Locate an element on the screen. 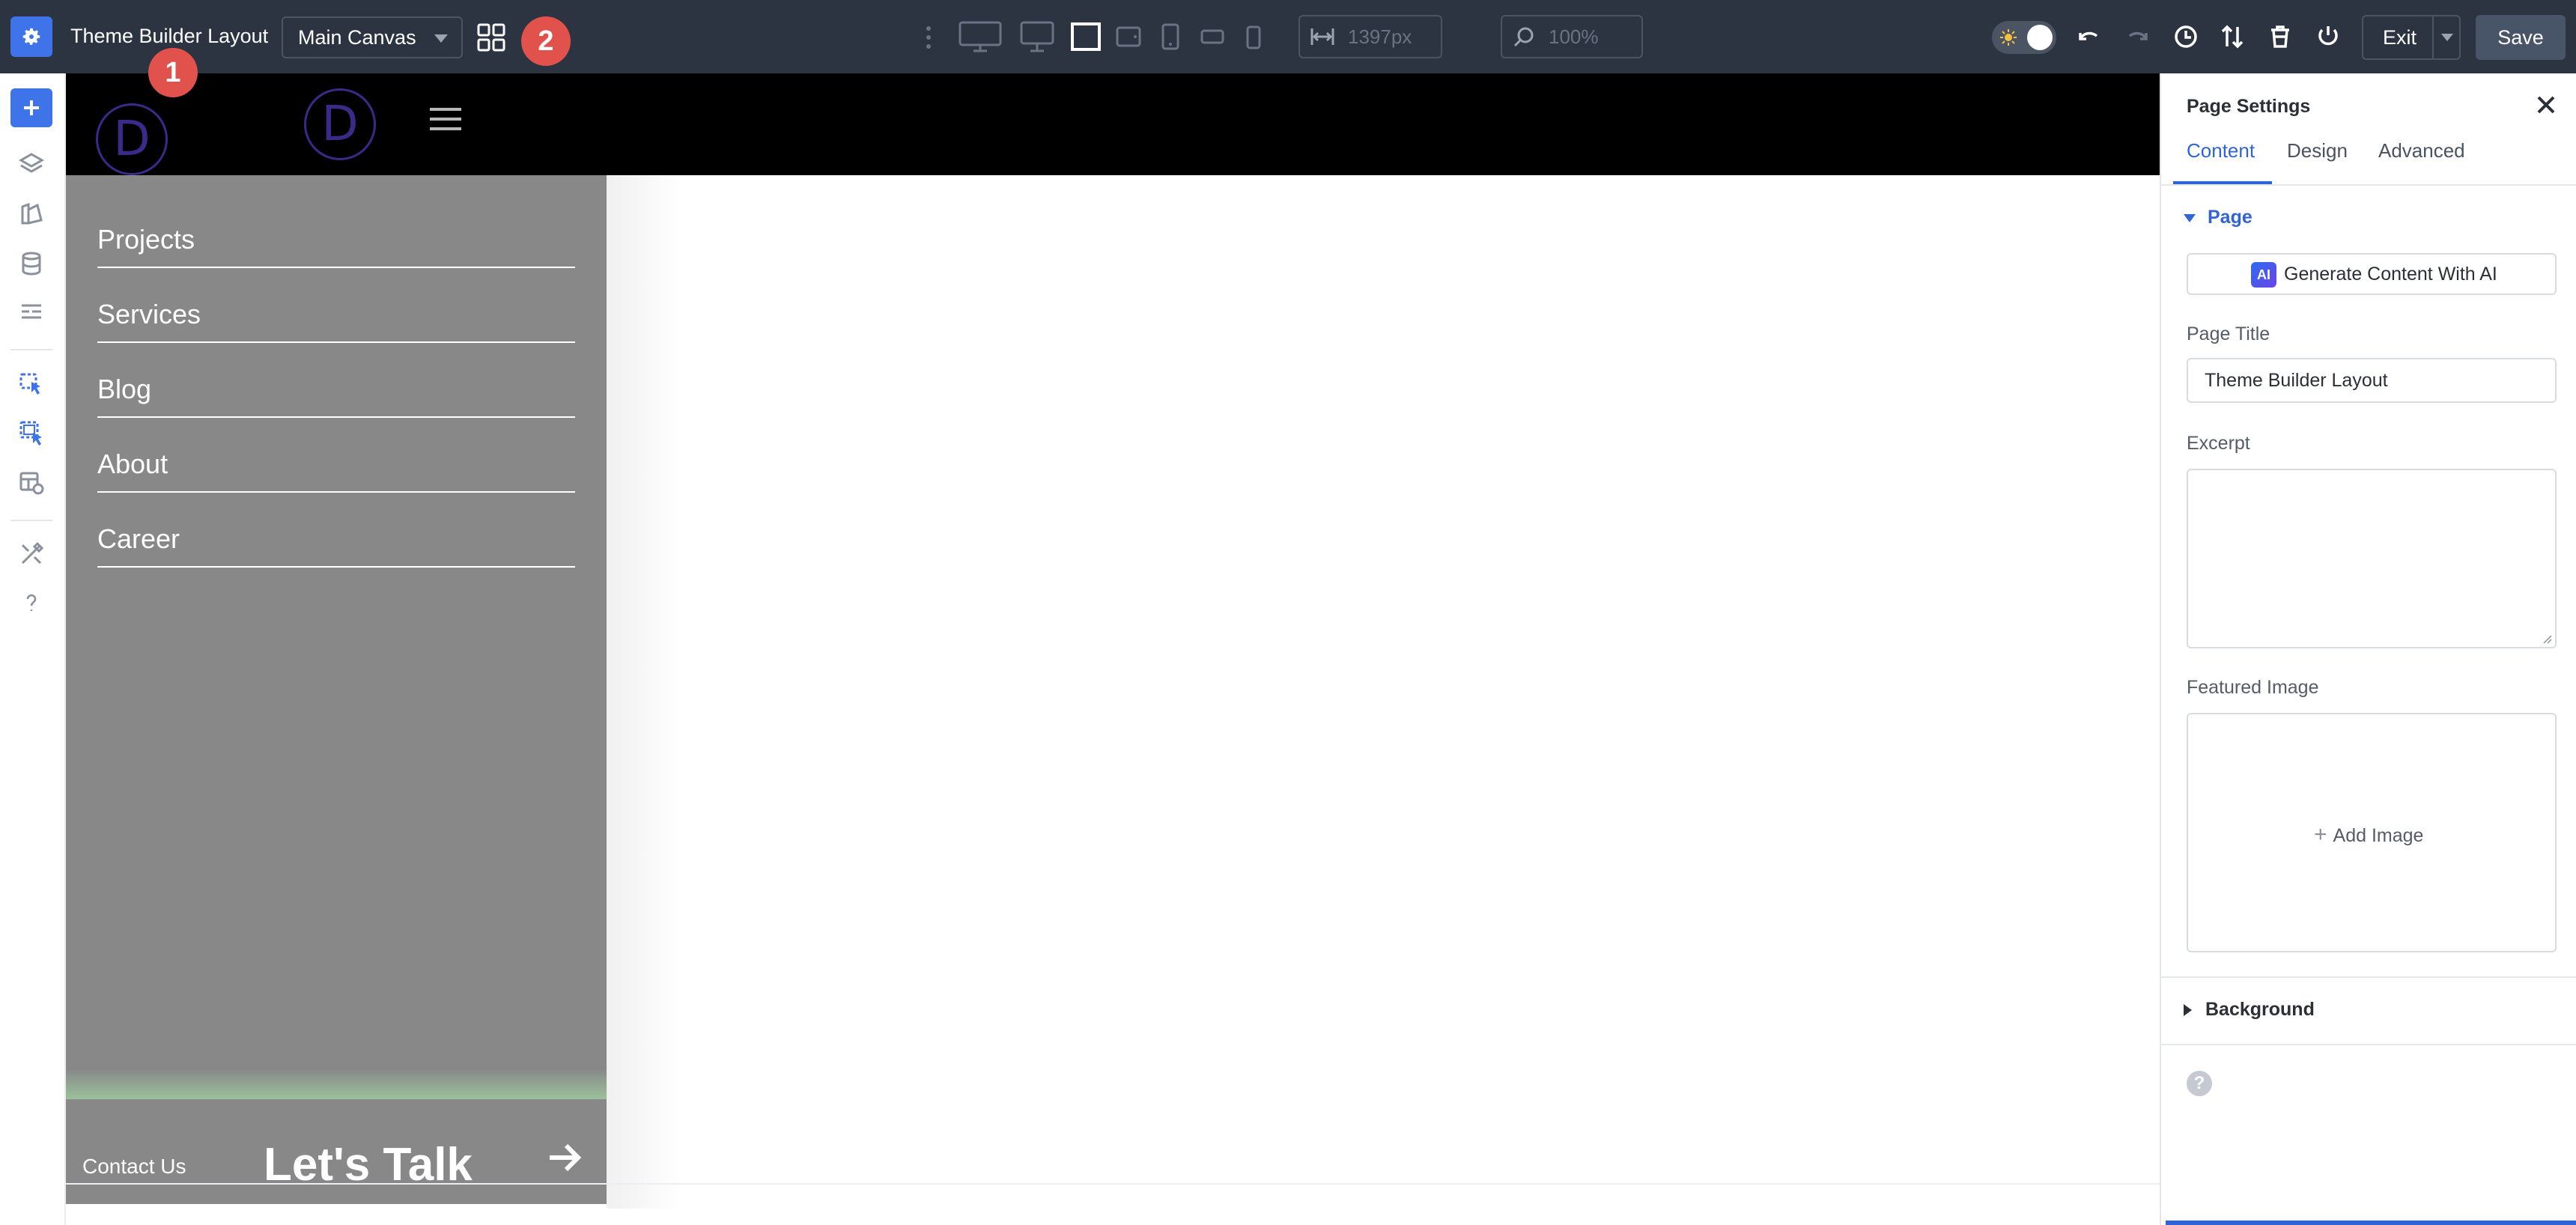  builder-settings-button is located at coordinates (31, 36).